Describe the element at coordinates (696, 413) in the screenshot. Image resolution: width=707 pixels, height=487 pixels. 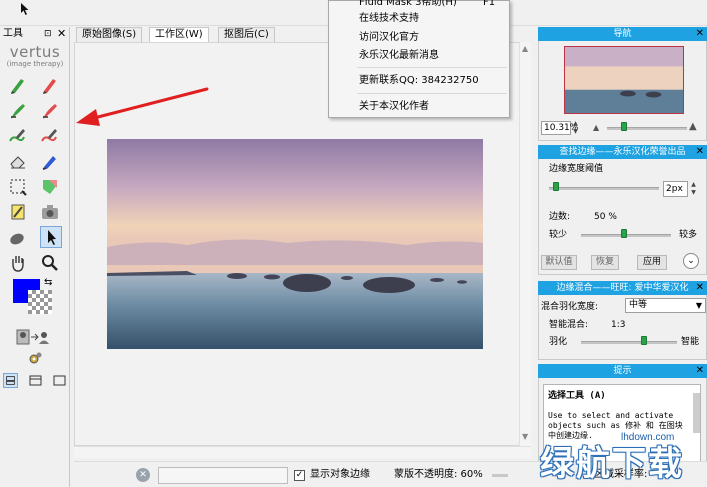
I see `tips-scrollbar` at that location.